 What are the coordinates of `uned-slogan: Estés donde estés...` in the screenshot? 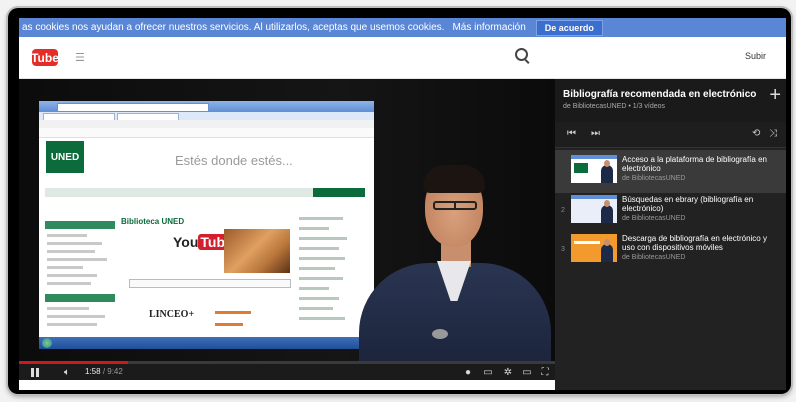 It's located at (234, 160).